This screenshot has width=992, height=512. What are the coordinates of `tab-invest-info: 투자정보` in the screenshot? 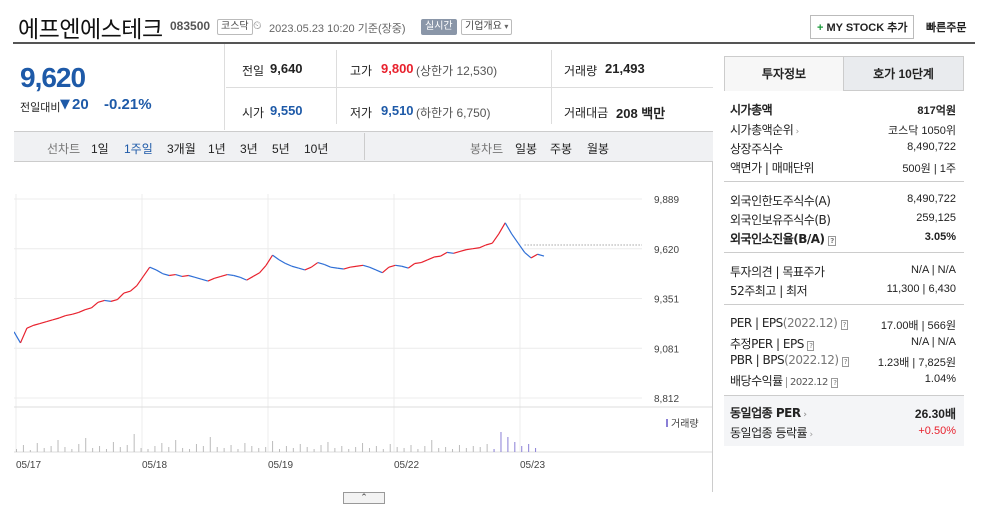 It's located at (784, 73).